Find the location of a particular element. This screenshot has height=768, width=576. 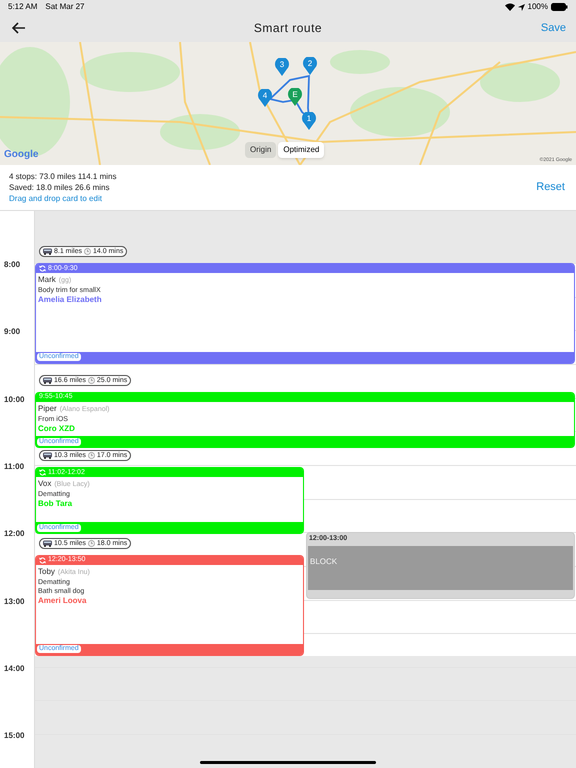

map-pin: 2 is located at coordinates (310, 66).